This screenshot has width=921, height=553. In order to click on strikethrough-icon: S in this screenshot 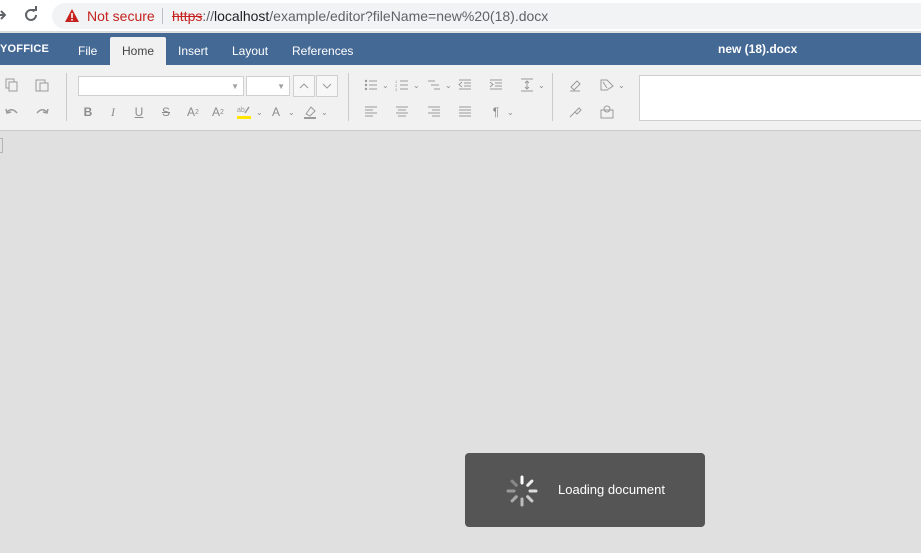, I will do `click(166, 112)`.